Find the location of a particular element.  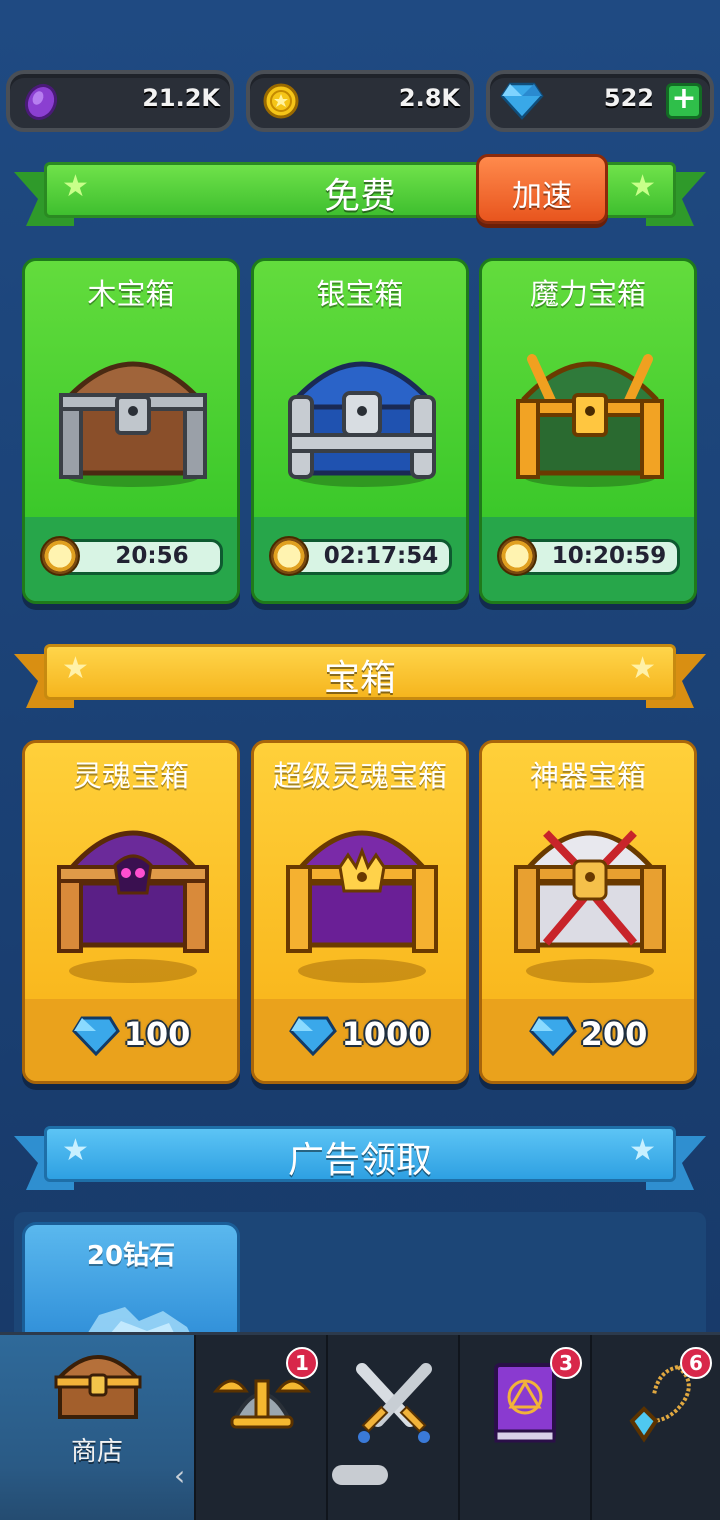

ad-gem-offer-card: 20钻石 is located at coordinates (131, 1282).